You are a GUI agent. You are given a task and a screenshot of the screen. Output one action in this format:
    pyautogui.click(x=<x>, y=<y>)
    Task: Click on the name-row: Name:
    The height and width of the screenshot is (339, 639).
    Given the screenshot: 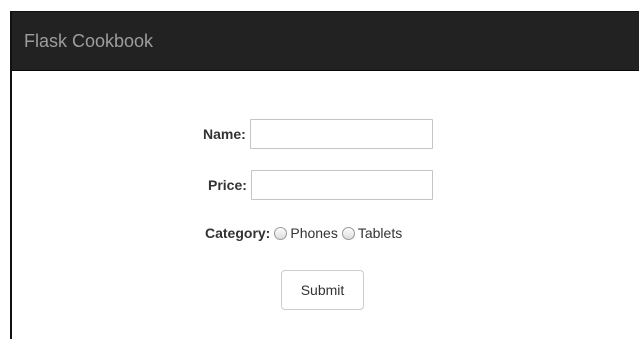 What is the action you would take?
    pyautogui.click(x=318, y=134)
    